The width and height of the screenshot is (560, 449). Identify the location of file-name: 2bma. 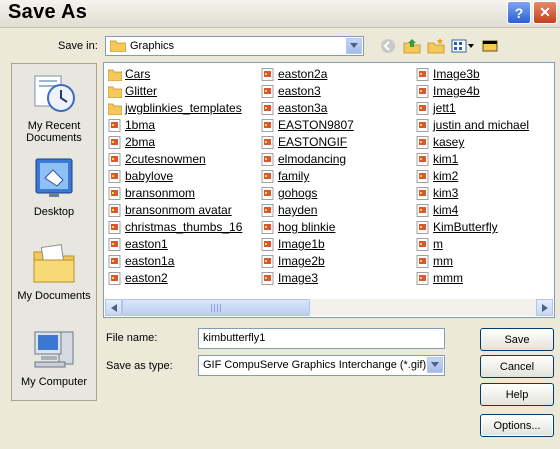
(140, 142).